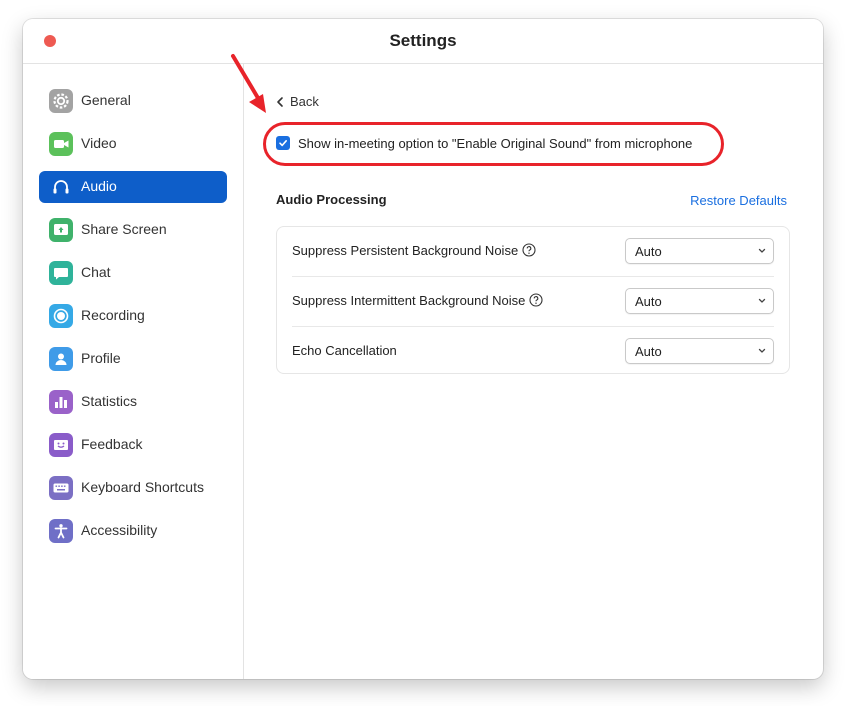 This screenshot has height=706, width=846. Describe the element at coordinates (133, 359) in the screenshot. I see `sidebar-item-profile: Profile` at that location.